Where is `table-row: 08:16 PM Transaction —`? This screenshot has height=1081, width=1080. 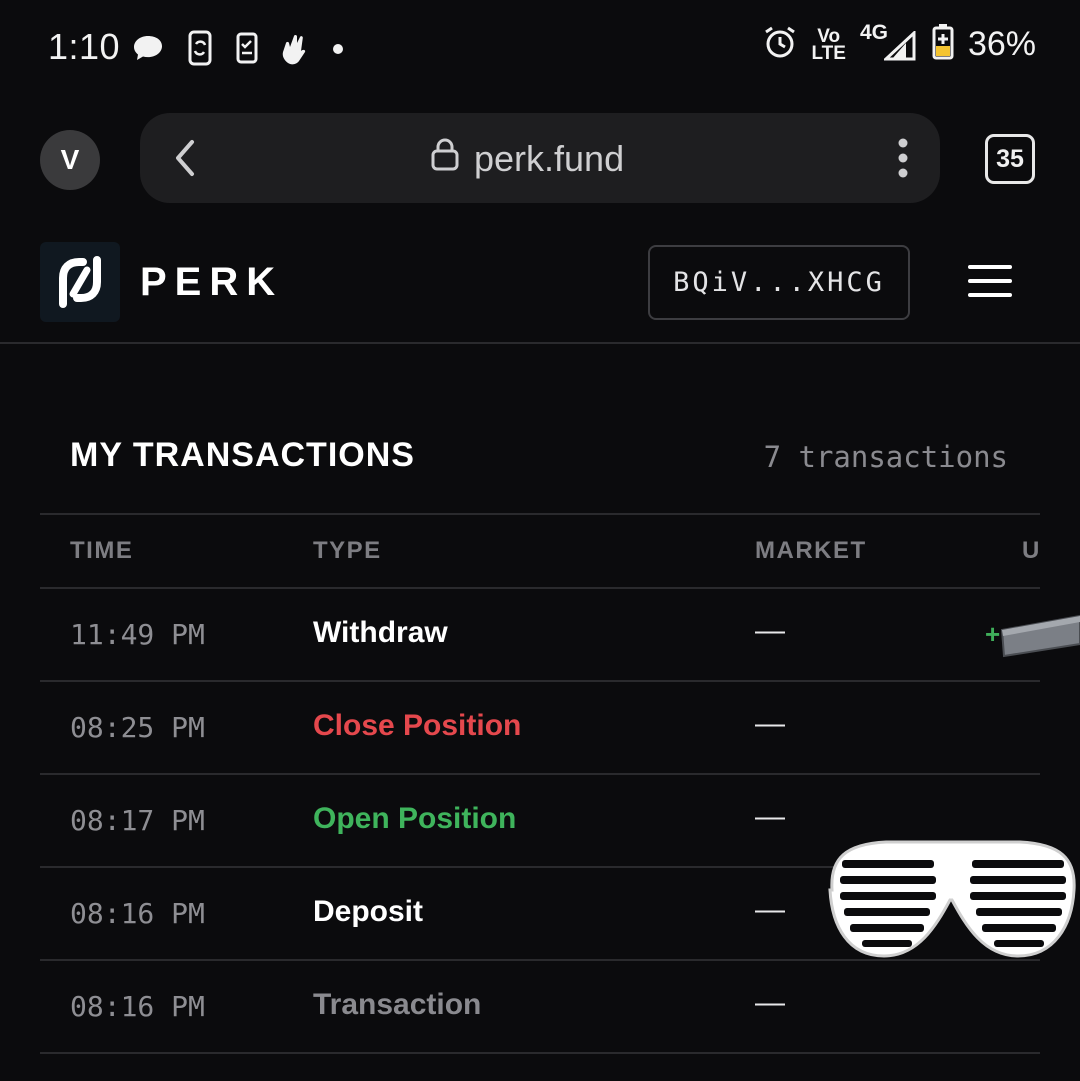
table-row: 08:16 PM Transaction — is located at coordinates (540, 1007).